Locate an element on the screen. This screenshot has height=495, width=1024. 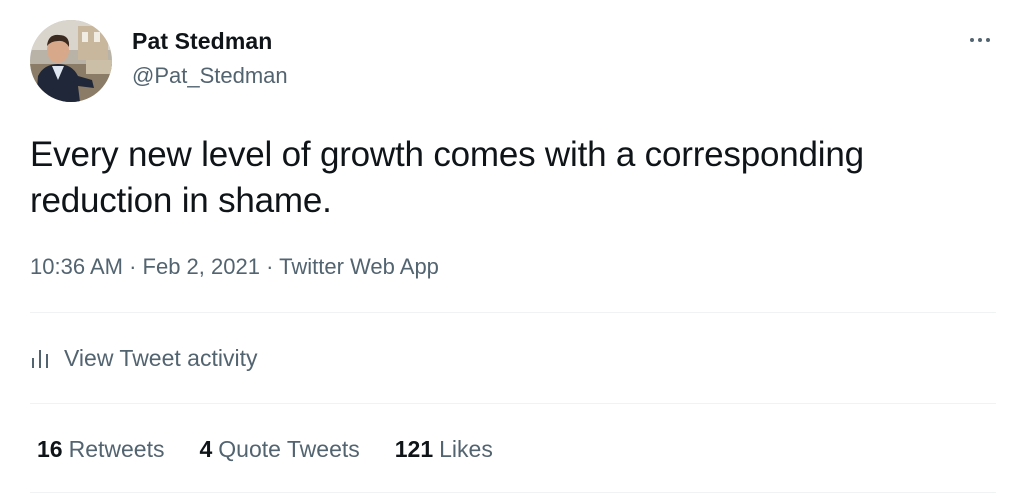
retweets-count: 16 is located at coordinates (50, 449).